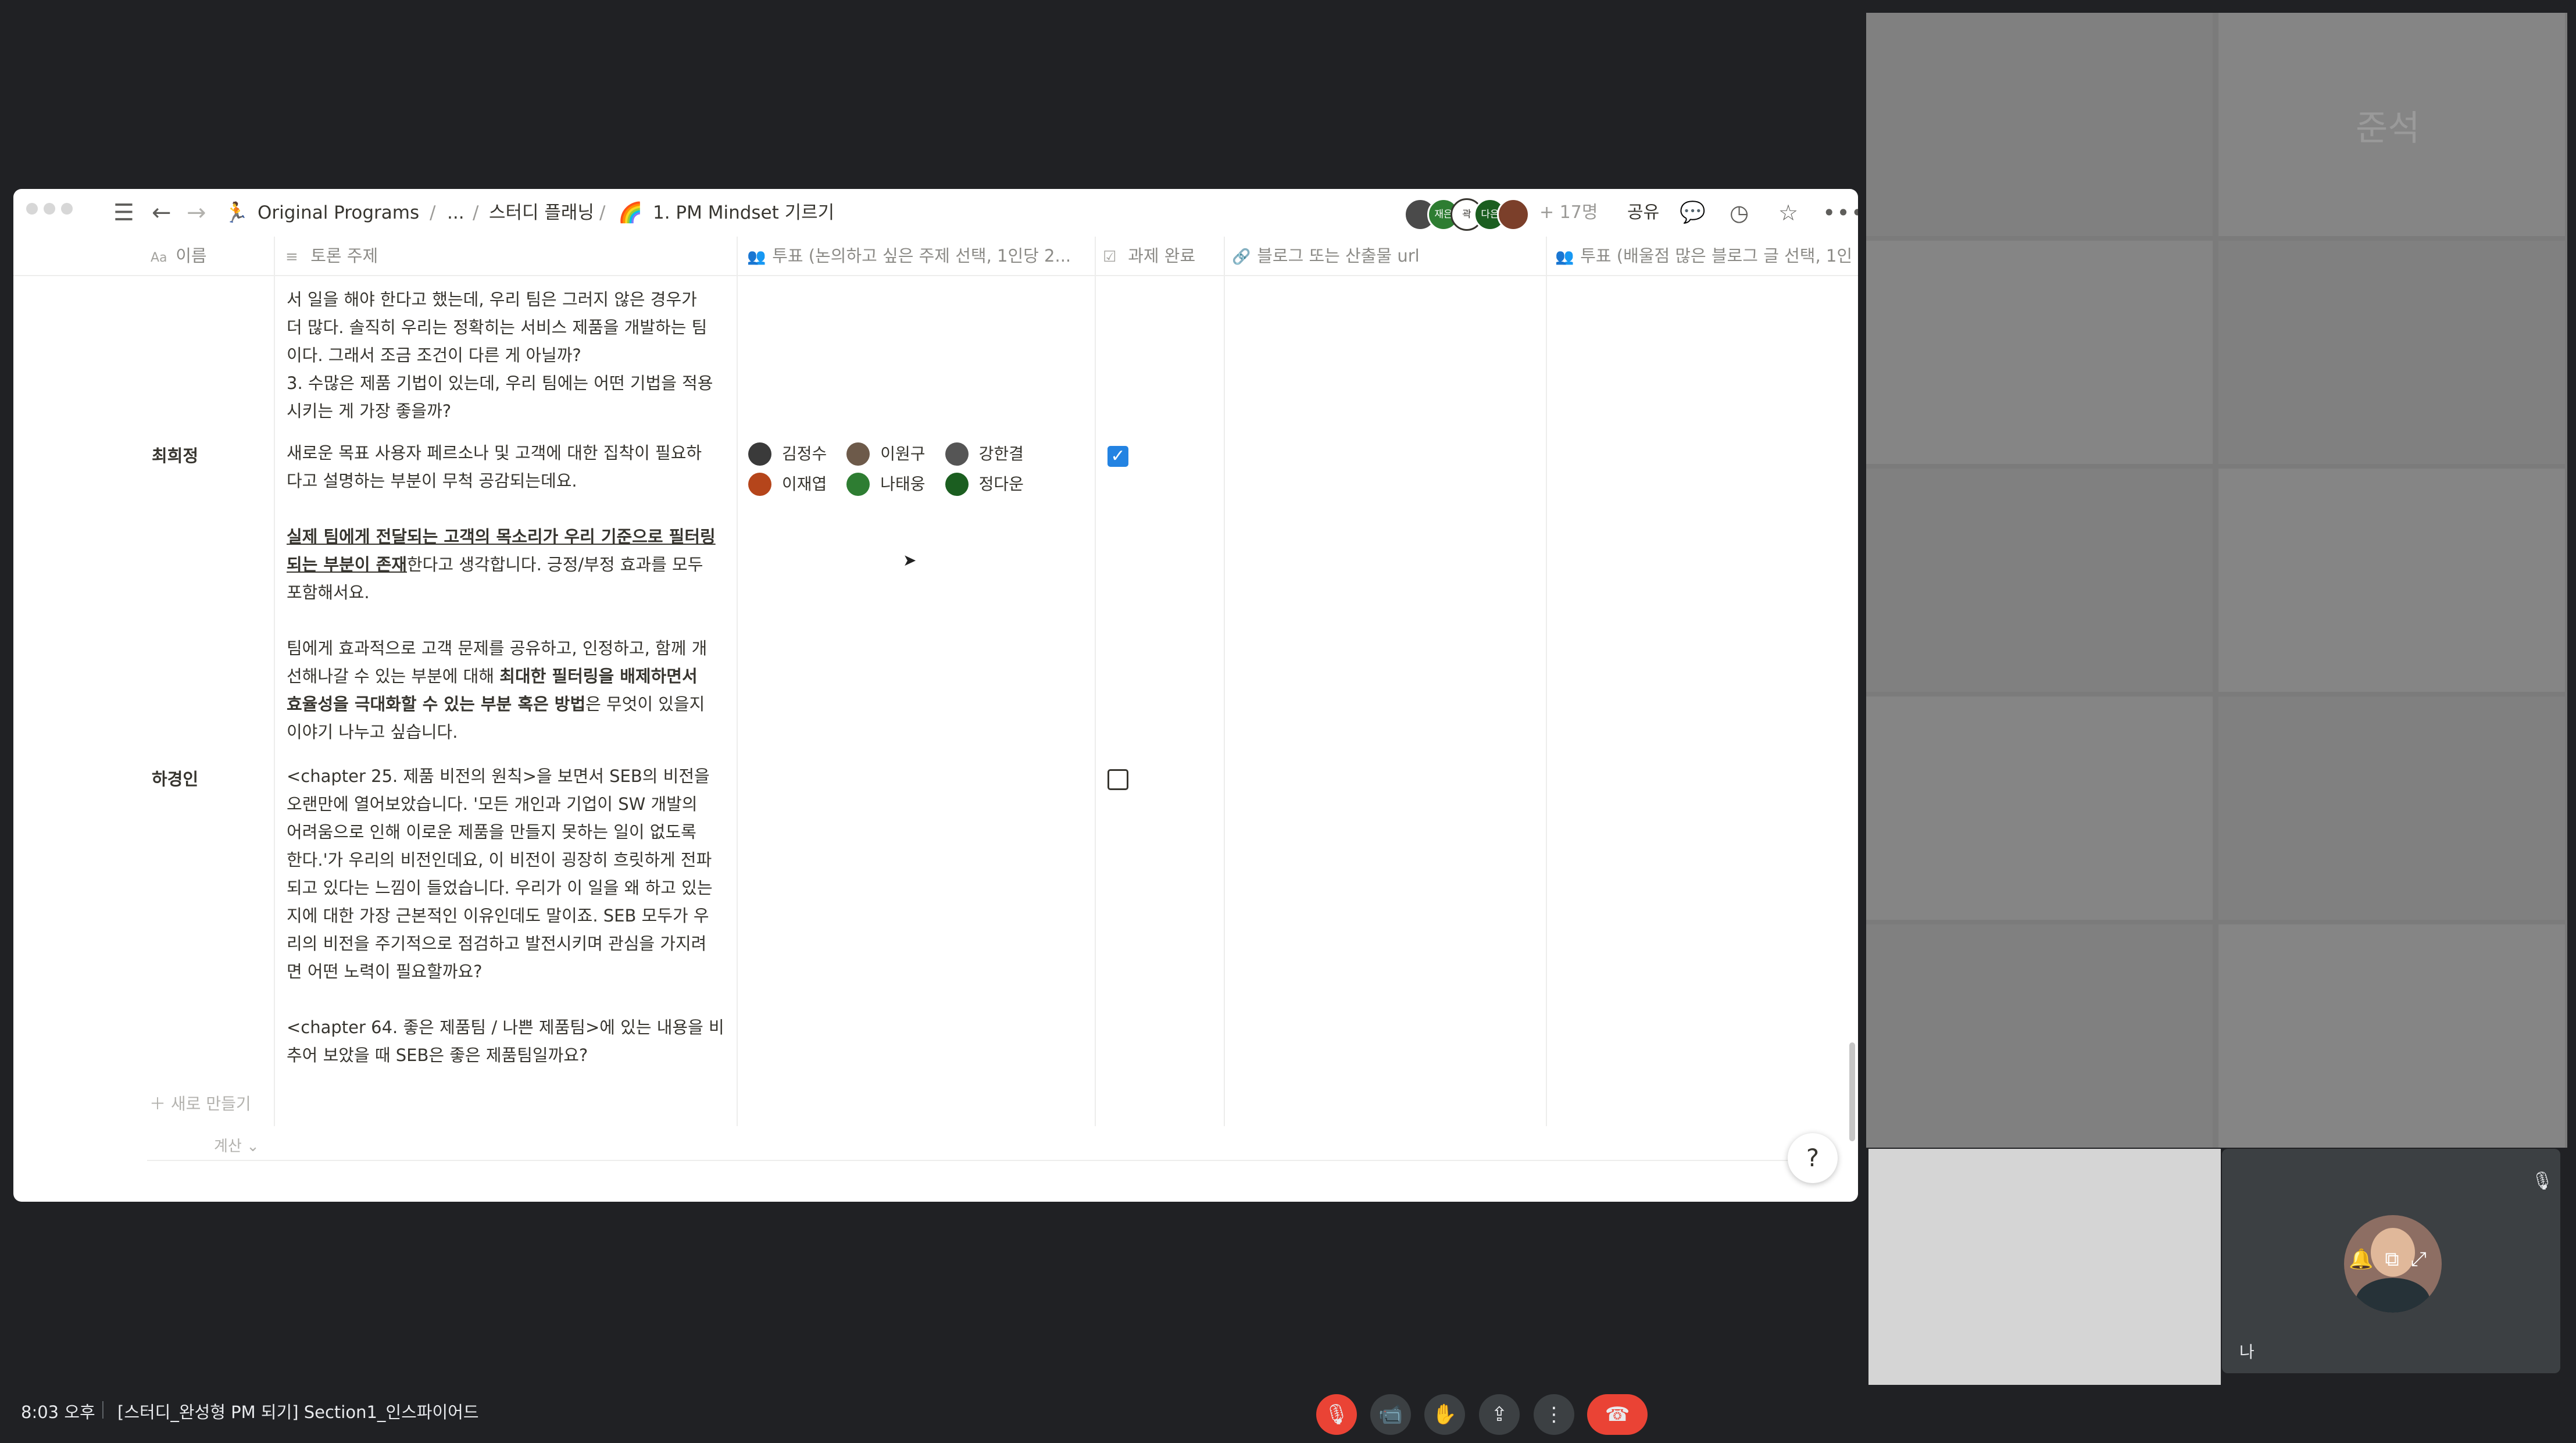 The image size is (2576, 1443). What do you see at coordinates (159, 258) in the screenshot?
I see `text-type-icon: Aa` at bounding box center [159, 258].